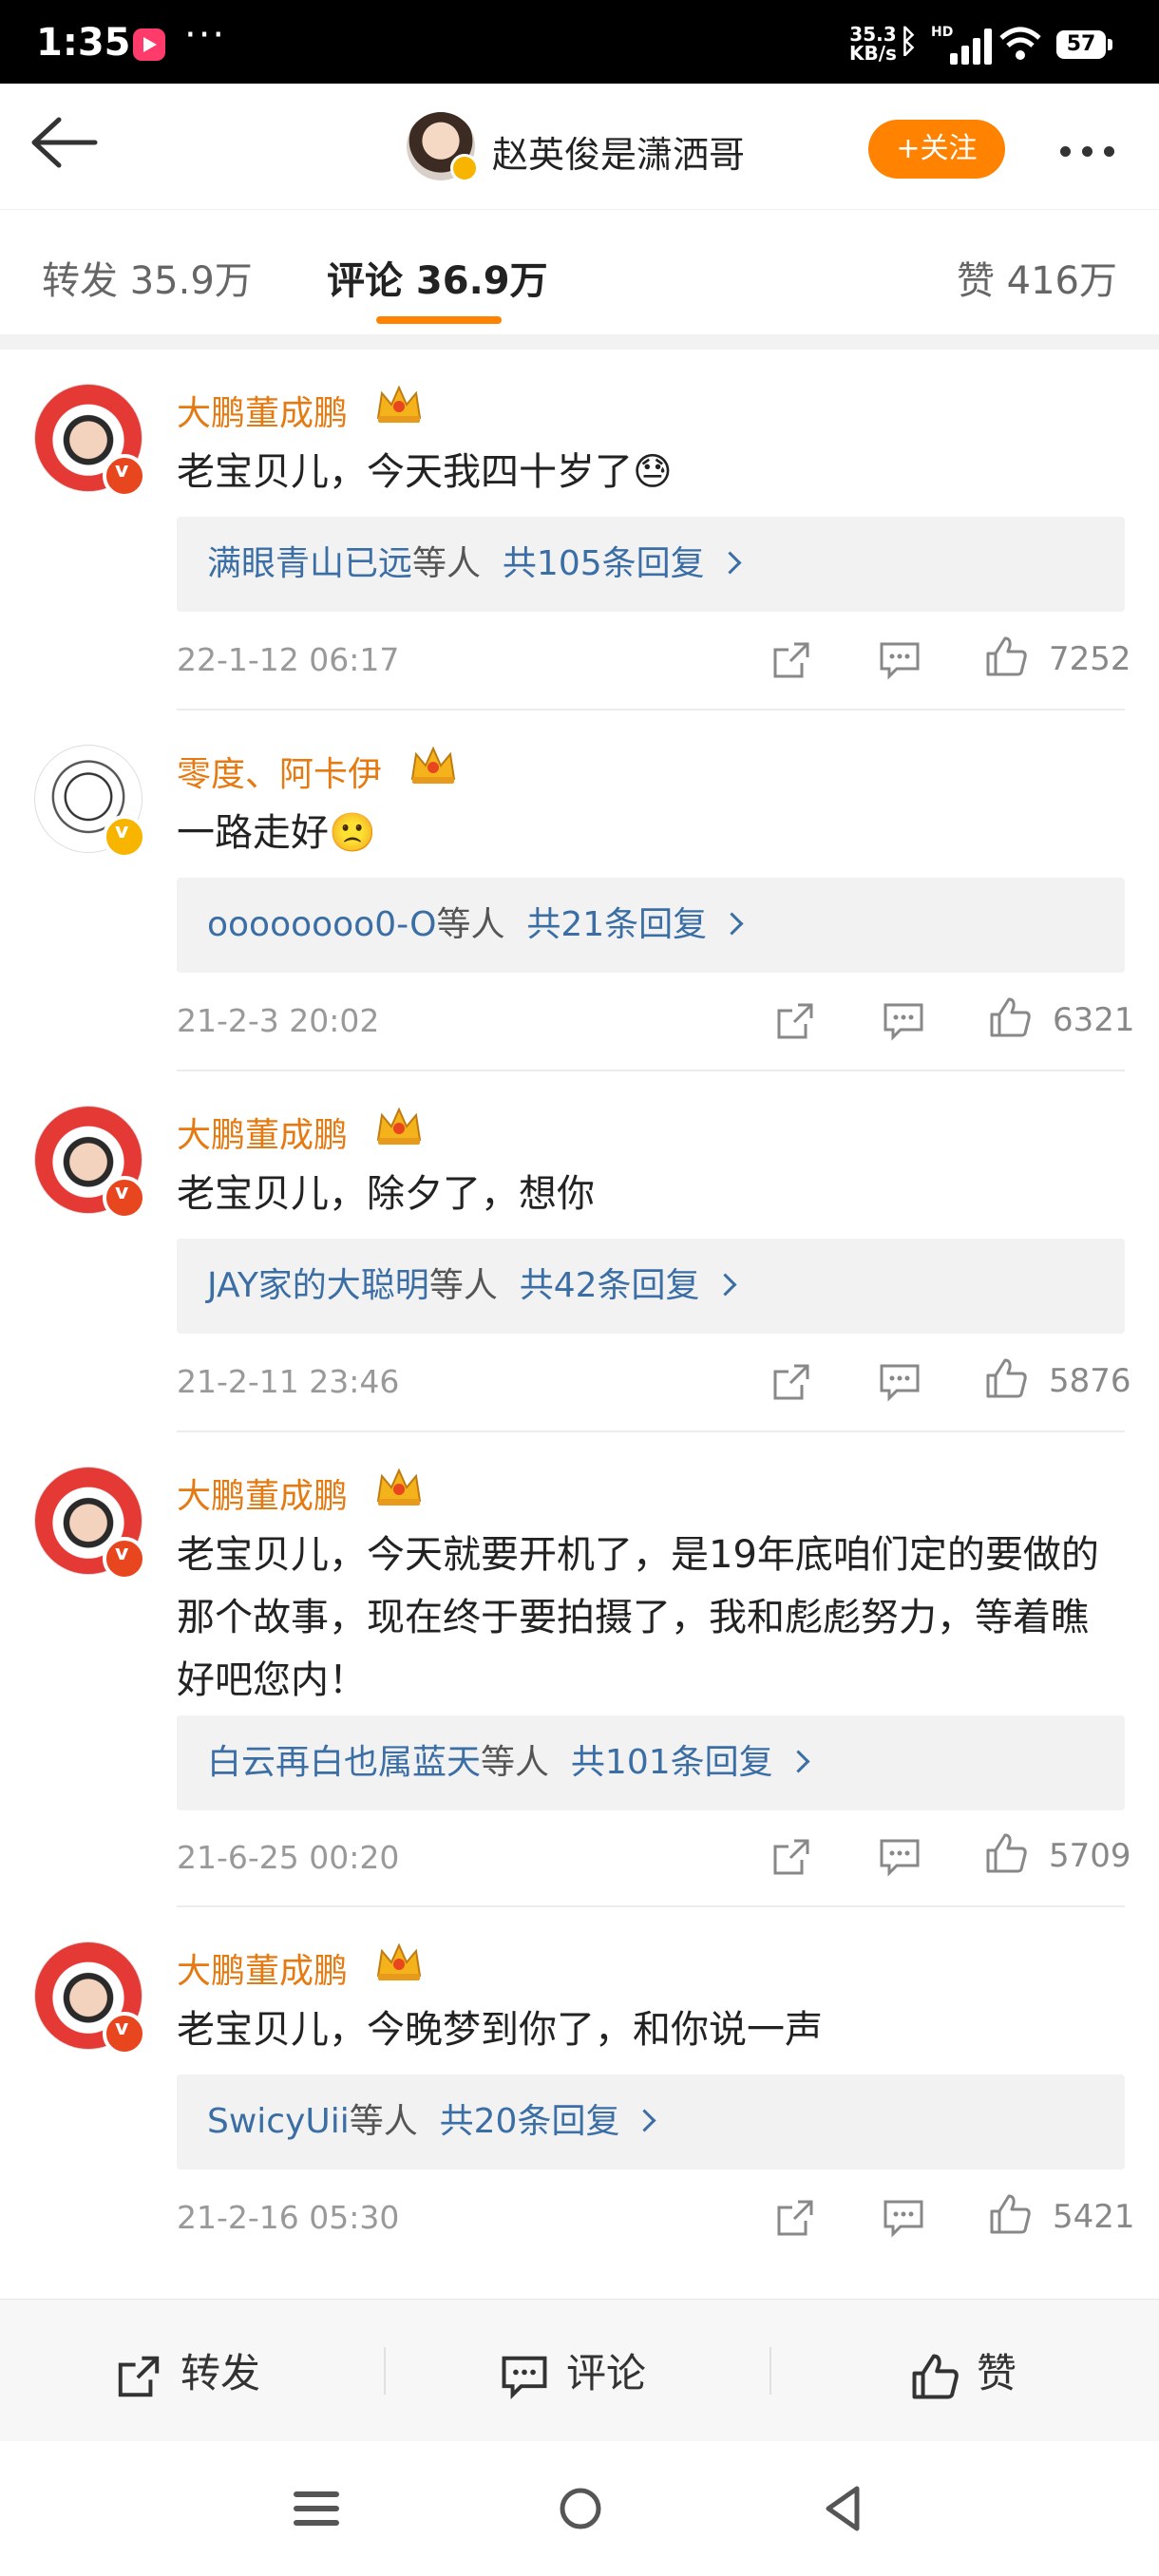  Describe the element at coordinates (288, 1857) in the screenshot. I see `comment-time: 21-6-25 00:20` at that location.